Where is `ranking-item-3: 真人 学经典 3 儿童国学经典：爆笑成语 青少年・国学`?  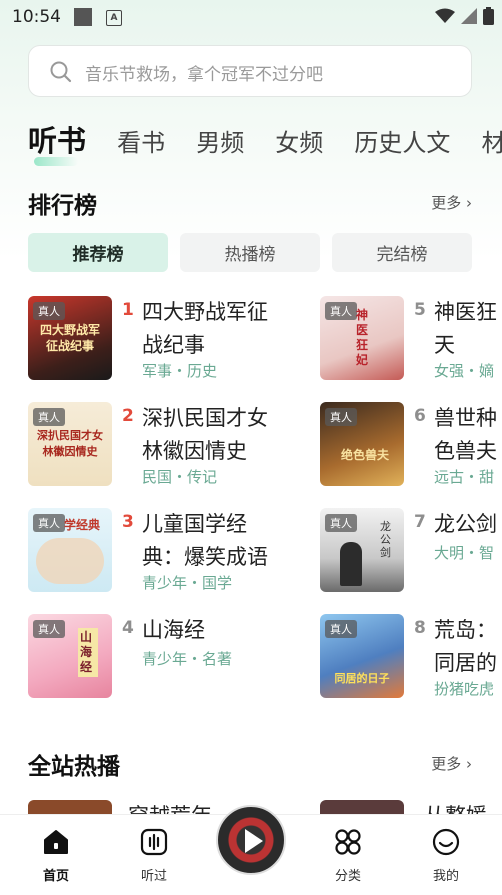 ranking-item-3: 真人 学经典 3 儿童国学经典：爆笑成语 青少年・国学 is located at coordinates (163, 551).